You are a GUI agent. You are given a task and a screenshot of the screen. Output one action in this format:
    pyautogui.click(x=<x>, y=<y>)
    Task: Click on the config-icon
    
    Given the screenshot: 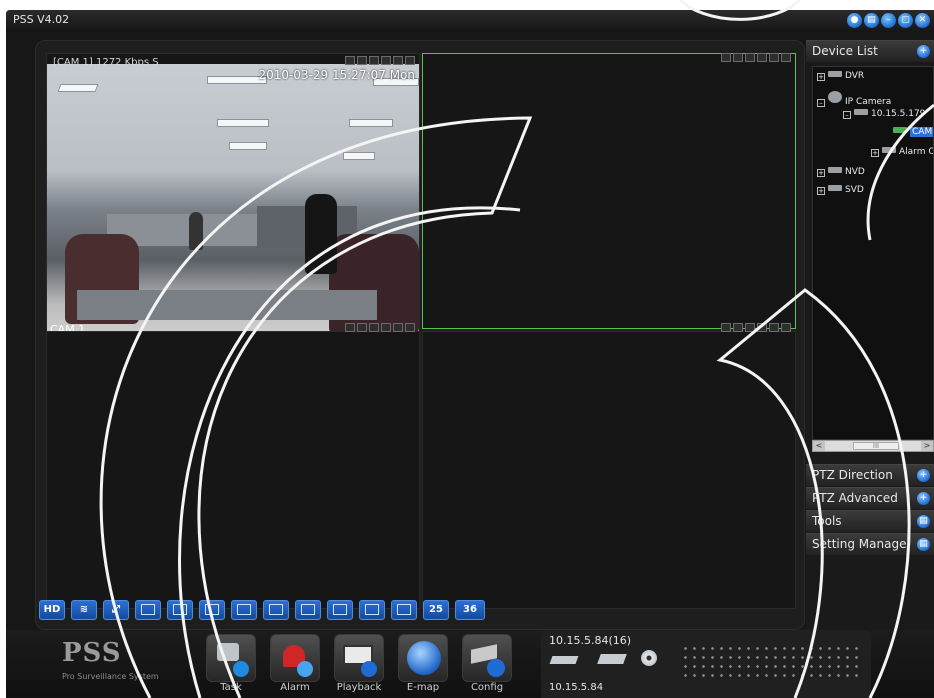 What is the action you would take?
    pyautogui.click(x=487, y=658)
    